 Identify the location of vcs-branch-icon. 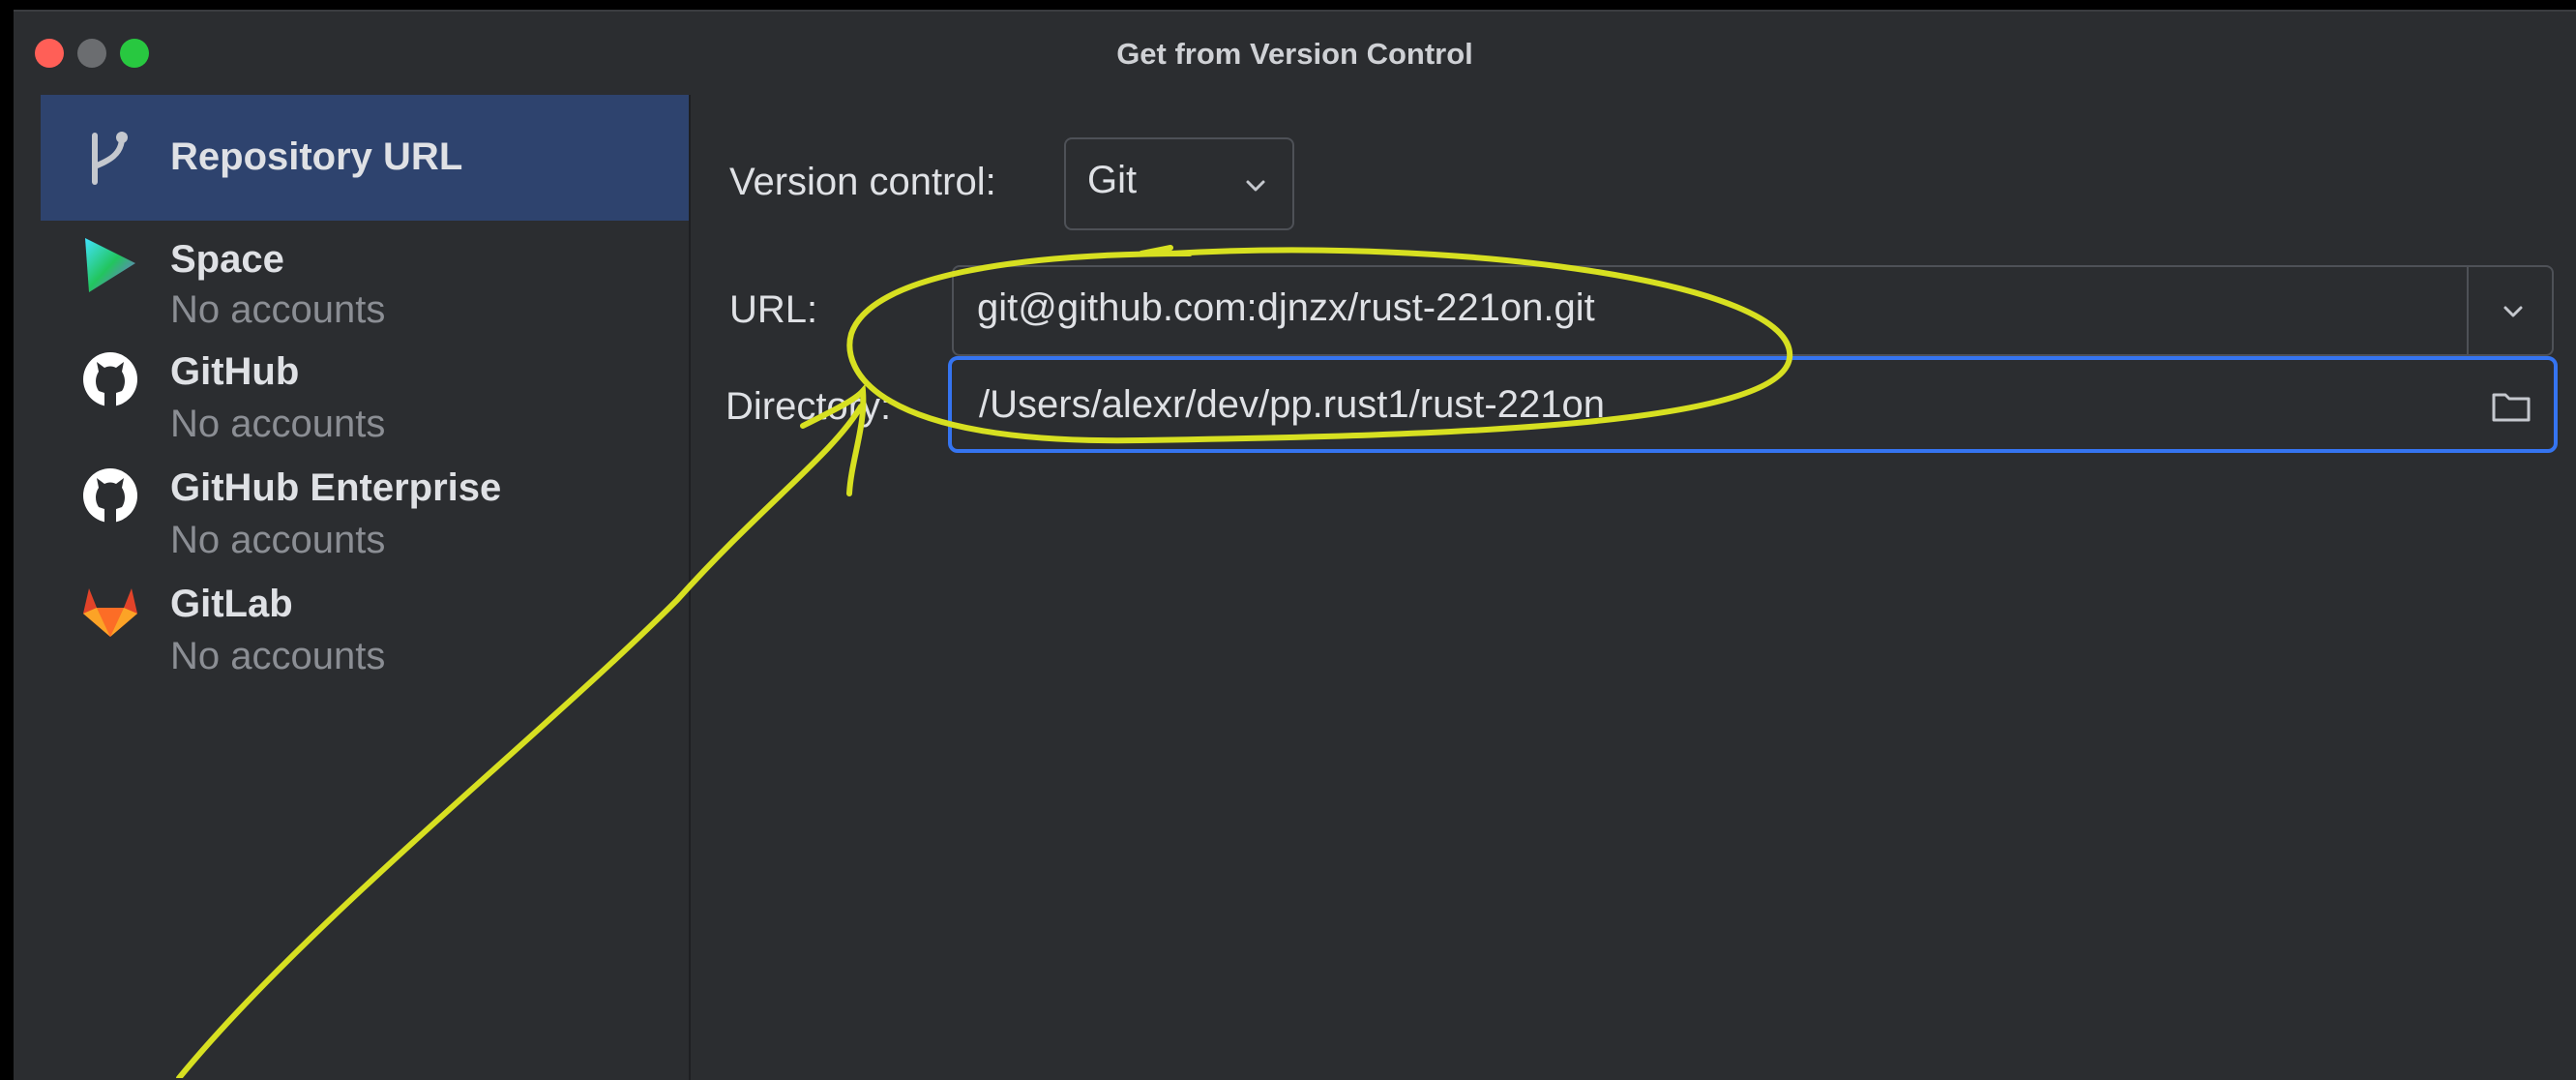
(110, 159).